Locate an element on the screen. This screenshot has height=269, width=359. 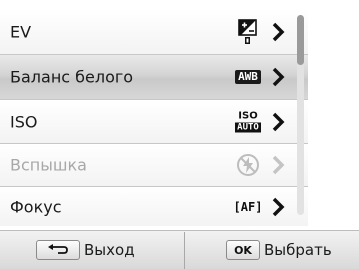
scrollbar-thumb is located at coordinates (300, 40).